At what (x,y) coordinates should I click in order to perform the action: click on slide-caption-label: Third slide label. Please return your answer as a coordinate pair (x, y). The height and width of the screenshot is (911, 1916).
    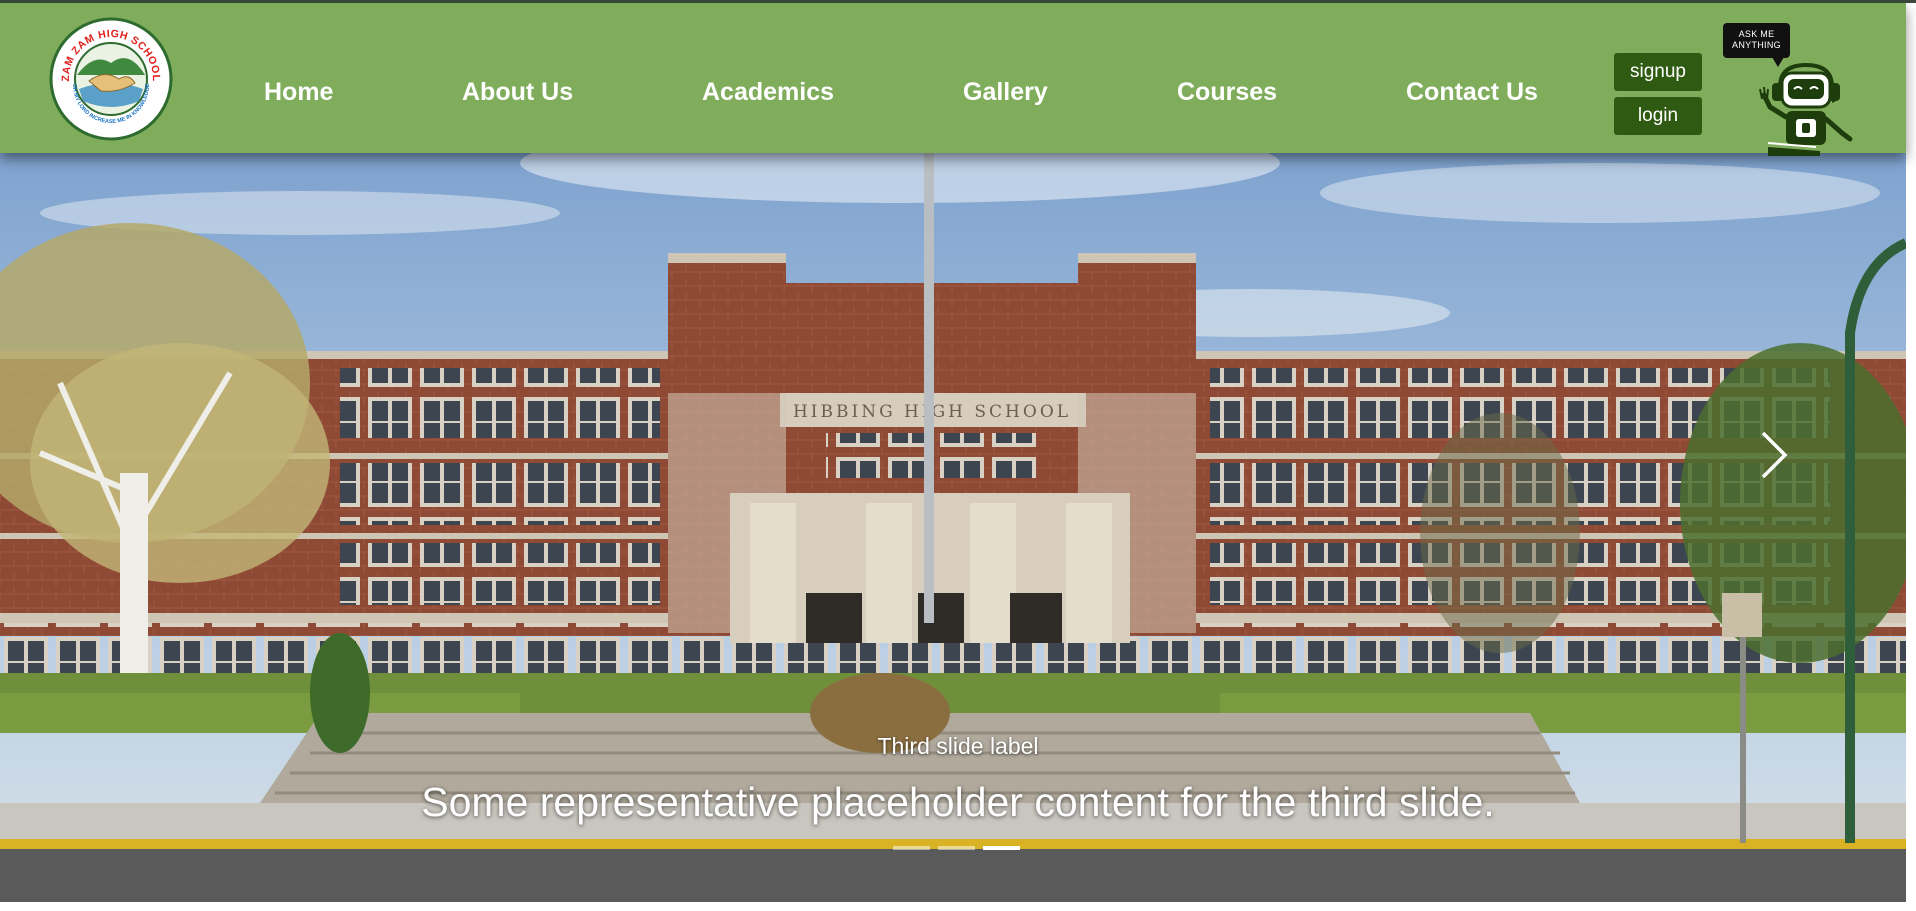
    Looking at the image, I should click on (958, 746).